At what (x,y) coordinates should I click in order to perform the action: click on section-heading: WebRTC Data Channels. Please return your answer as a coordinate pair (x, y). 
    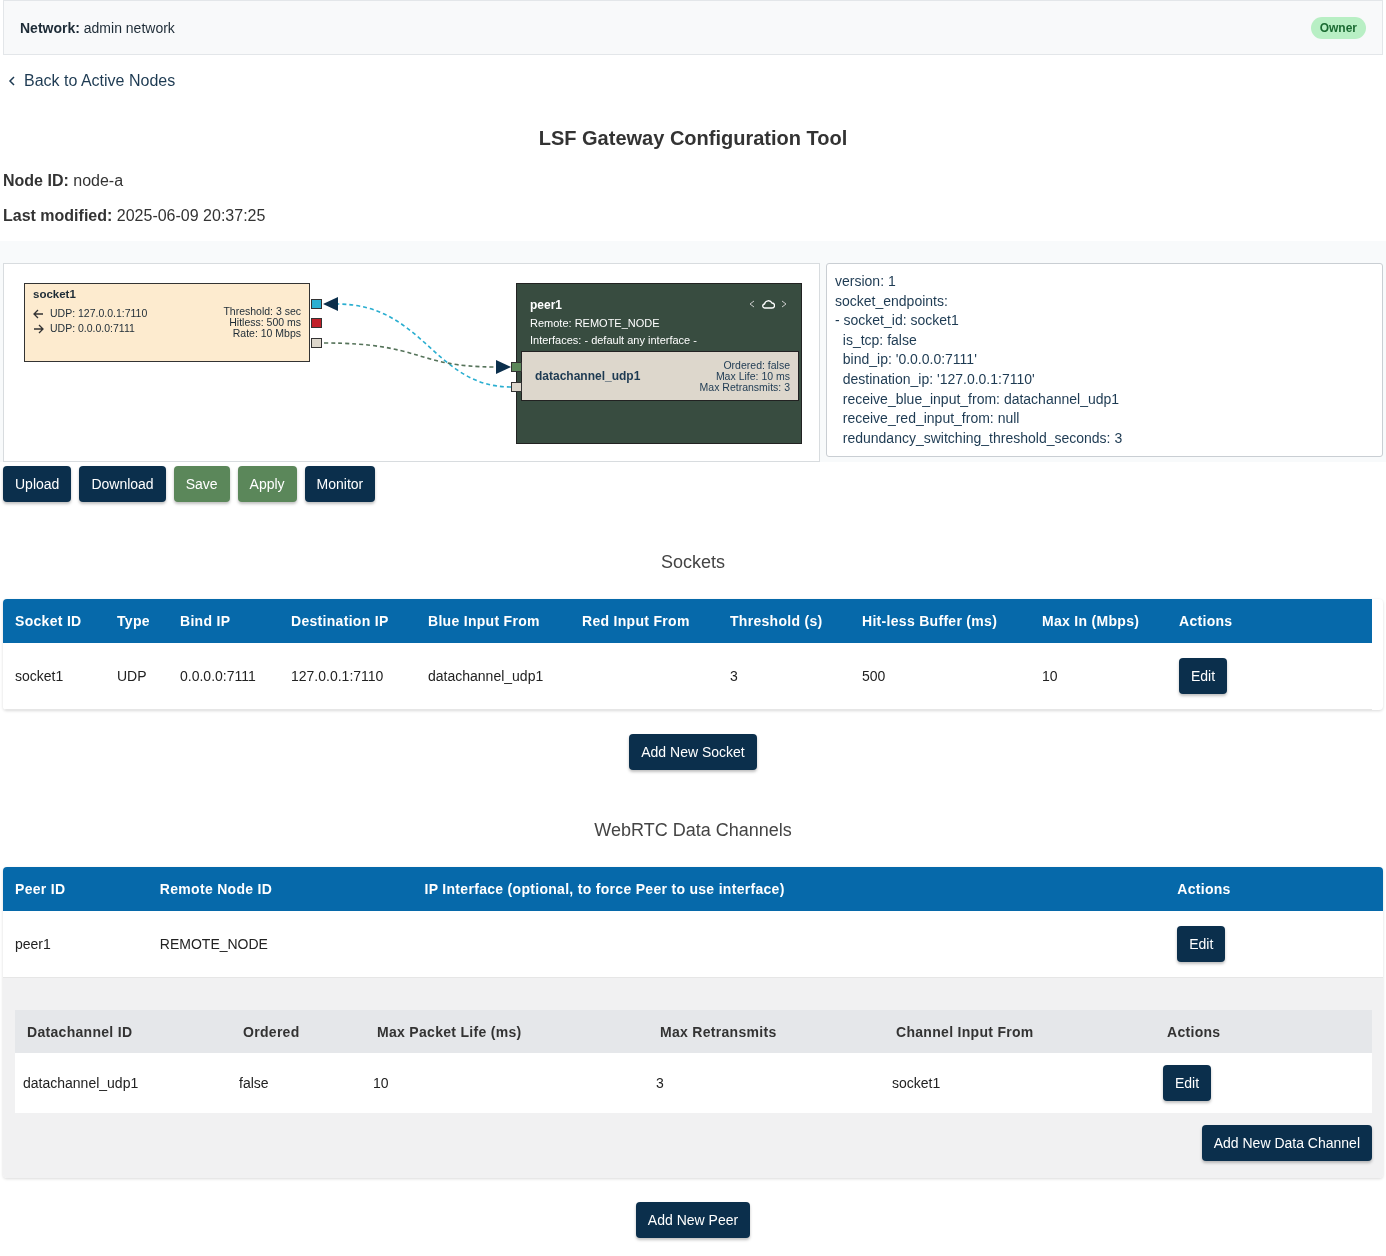
    Looking at the image, I should click on (693, 830).